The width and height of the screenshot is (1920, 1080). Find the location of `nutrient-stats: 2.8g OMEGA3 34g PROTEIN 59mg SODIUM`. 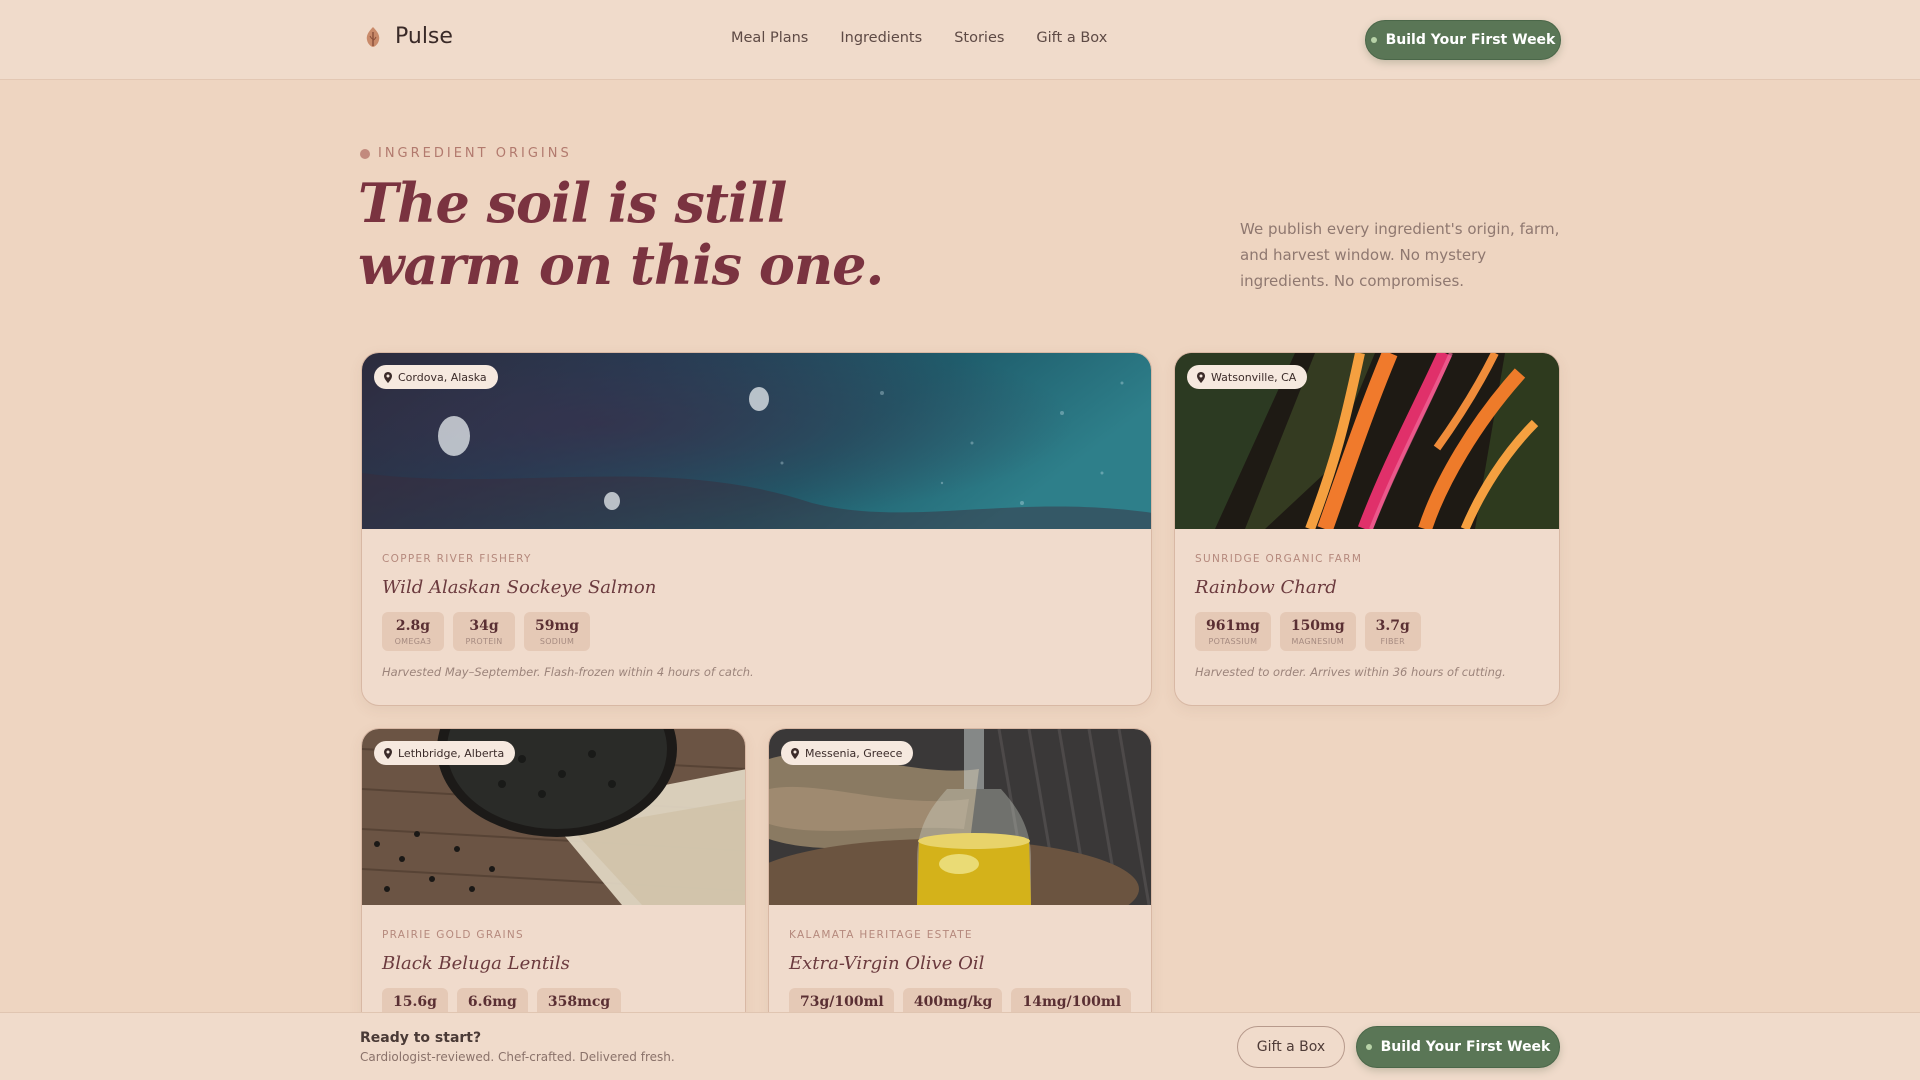

nutrient-stats: 2.8g OMEGA3 34g PROTEIN 59mg SODIUM is located at coordinates (756, 631).